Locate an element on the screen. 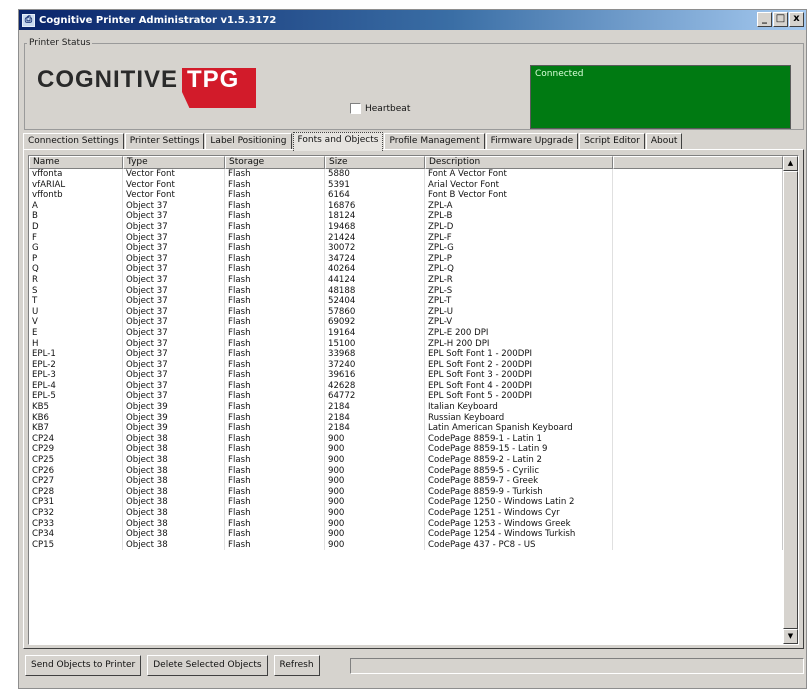 The width and height of the screenshot is (807, 689). table-row: P Object 37 Flash 34724 ZPL-P is located at coordinates (406, 259).